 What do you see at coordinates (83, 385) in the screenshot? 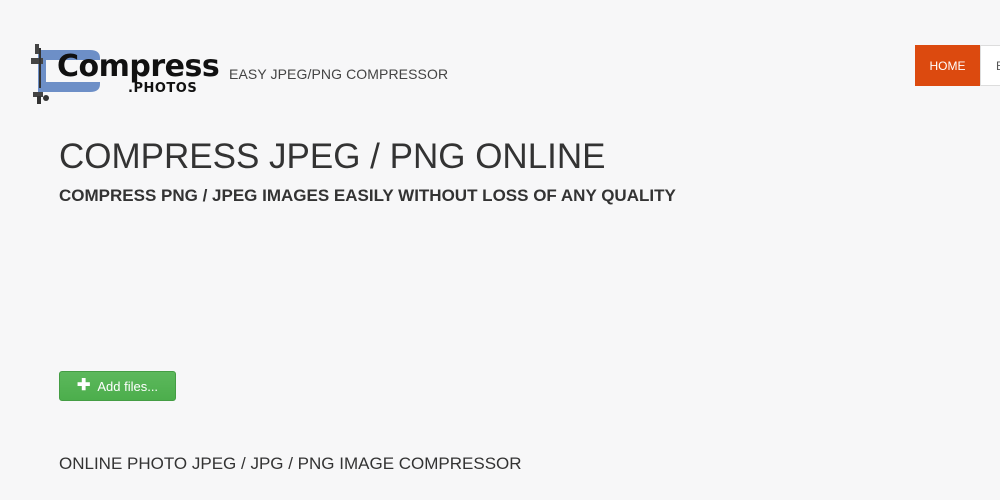
I see `plus-icon: ✚` at bounding box center [83, 385].